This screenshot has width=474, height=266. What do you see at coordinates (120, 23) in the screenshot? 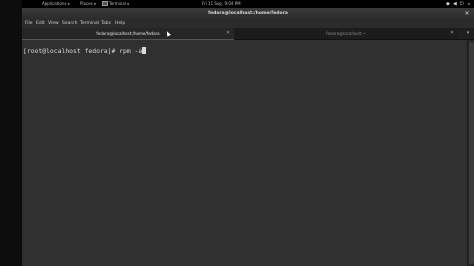
I see `menu-help: Help` at bounding box center [120, 23].